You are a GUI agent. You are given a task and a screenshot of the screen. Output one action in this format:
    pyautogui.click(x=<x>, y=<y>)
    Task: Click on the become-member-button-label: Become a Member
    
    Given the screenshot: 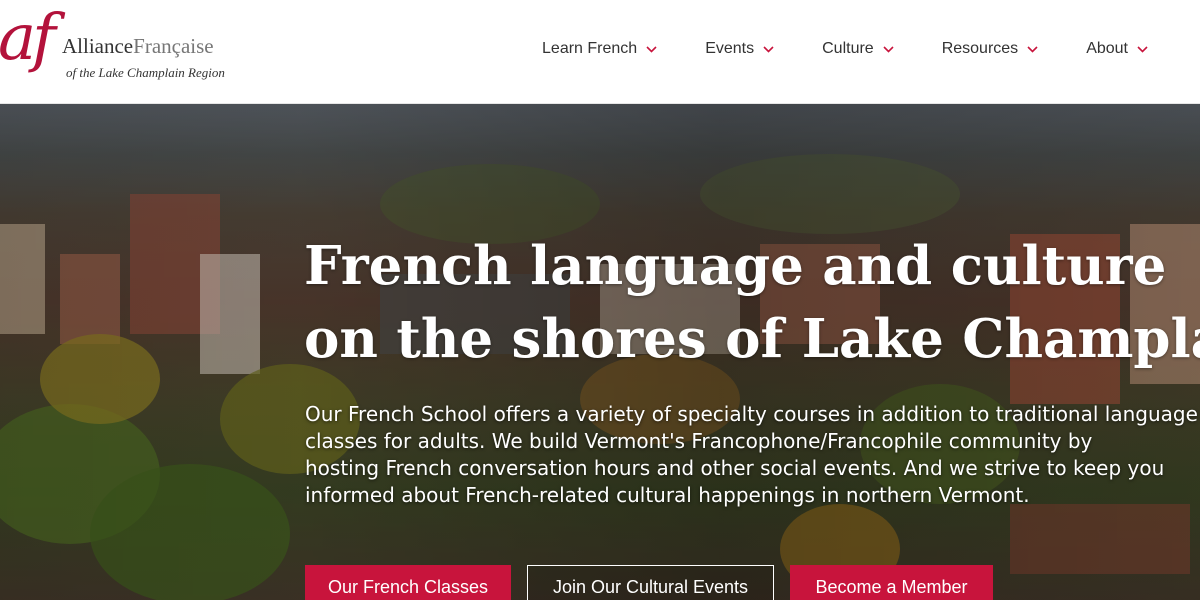 What is the action you would take?
    pyautogui.click(x=891, y=586)
    